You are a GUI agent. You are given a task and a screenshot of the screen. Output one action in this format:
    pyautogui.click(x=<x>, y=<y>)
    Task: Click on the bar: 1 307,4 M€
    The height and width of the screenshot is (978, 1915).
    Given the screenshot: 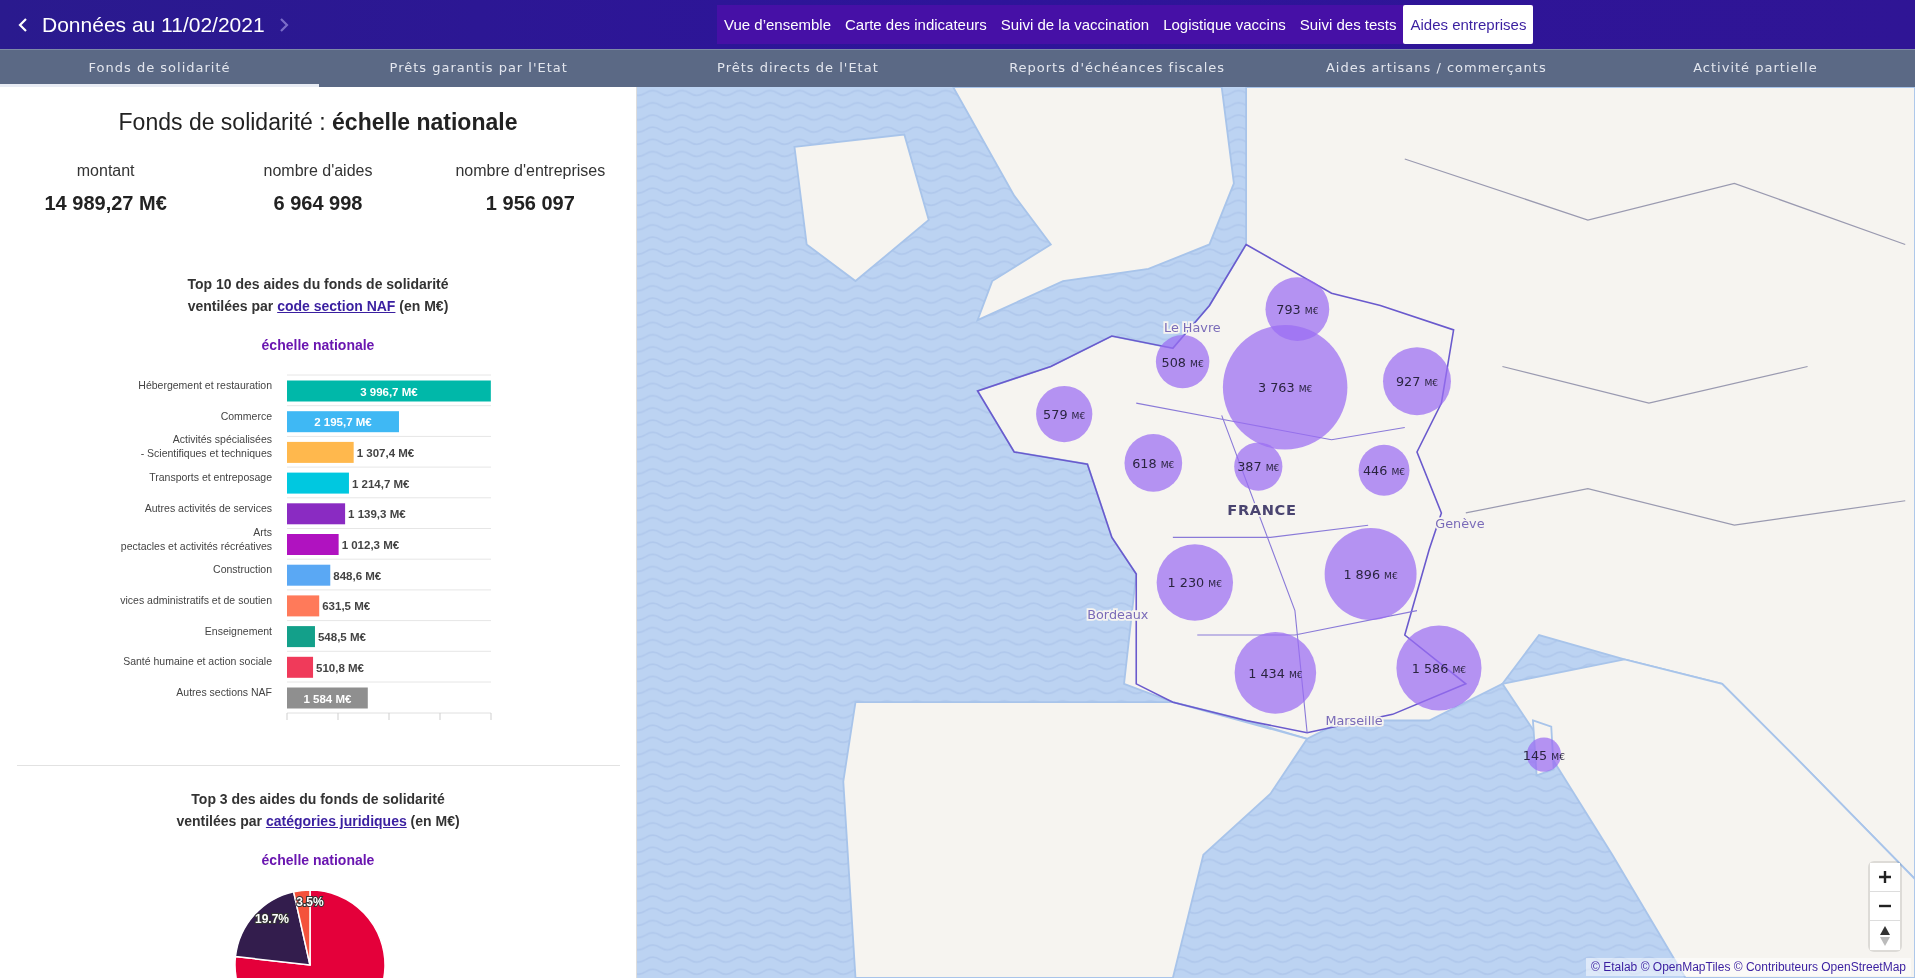 What is the action you would take?
    pyautogui.click(x=350, y=452)
    